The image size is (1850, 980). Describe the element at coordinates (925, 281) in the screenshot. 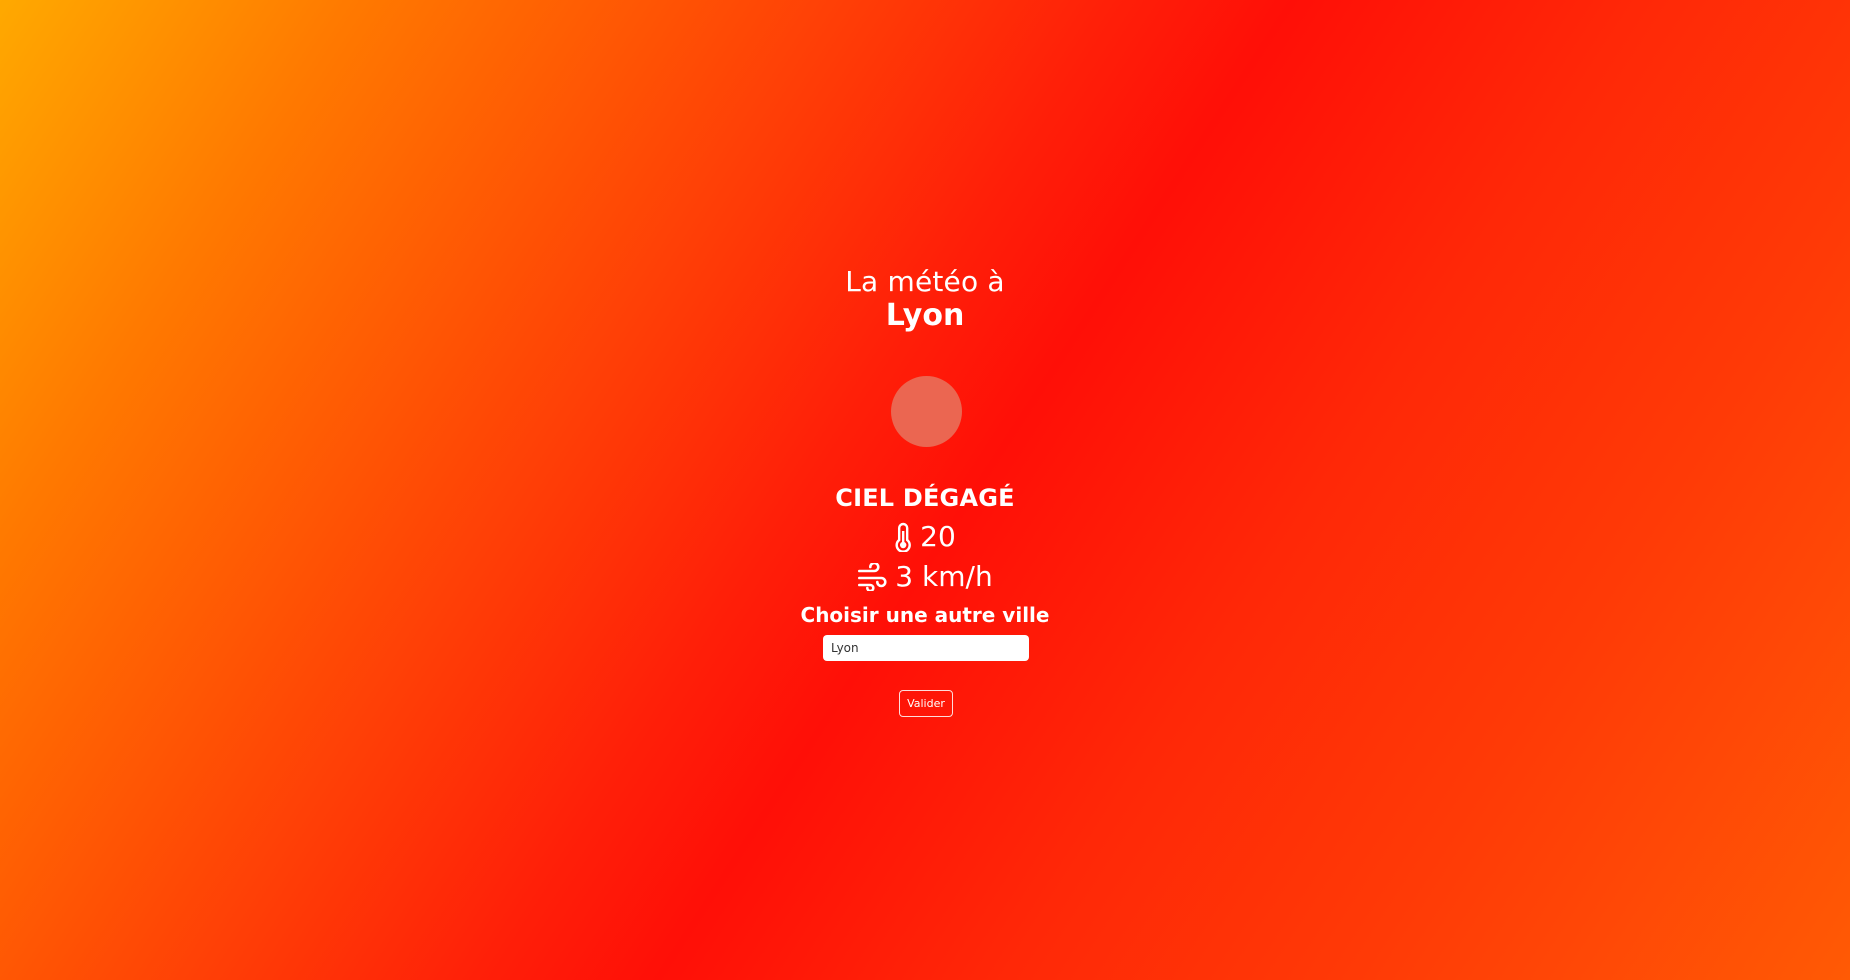

I see `page-title: La météo à` at that location.